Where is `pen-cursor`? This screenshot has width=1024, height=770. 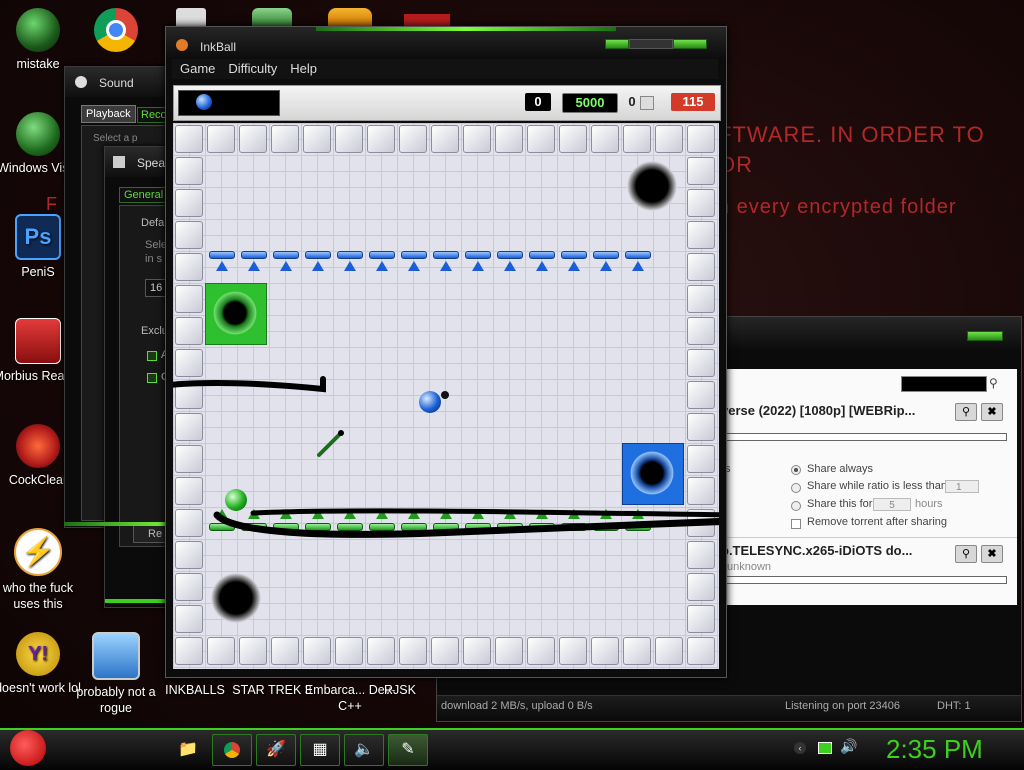 pen-cursor is located at coordinates (330, 444).